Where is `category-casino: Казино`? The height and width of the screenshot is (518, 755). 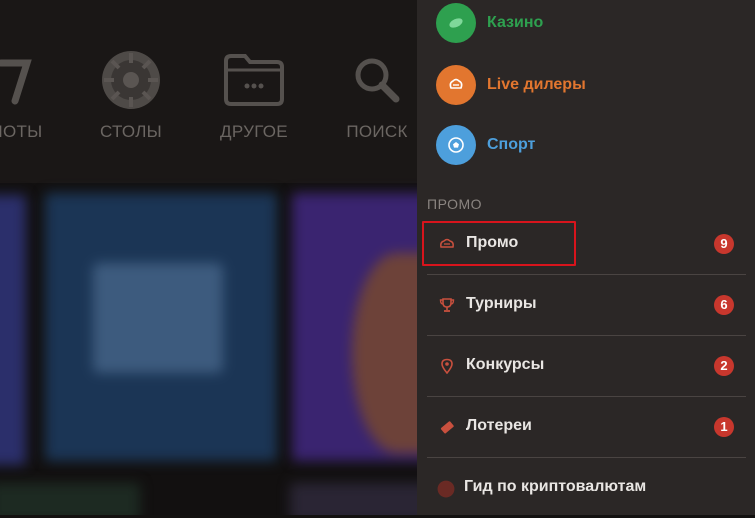 category-casino: Казино is located at coordinates (489, 23).